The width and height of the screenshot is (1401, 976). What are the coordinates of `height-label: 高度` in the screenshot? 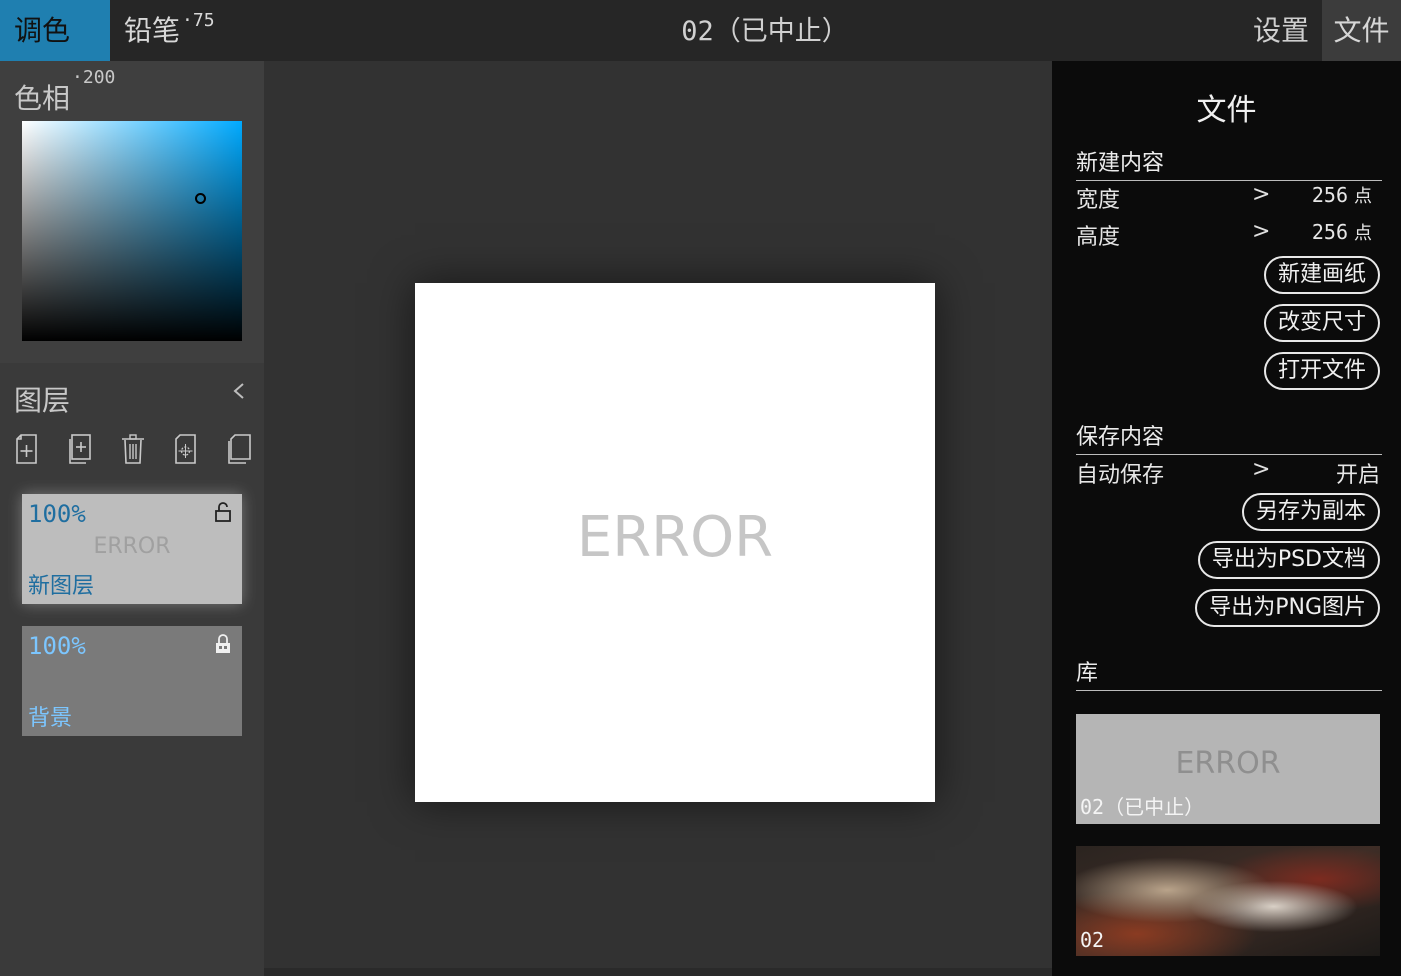 It's located at (1098, 237).